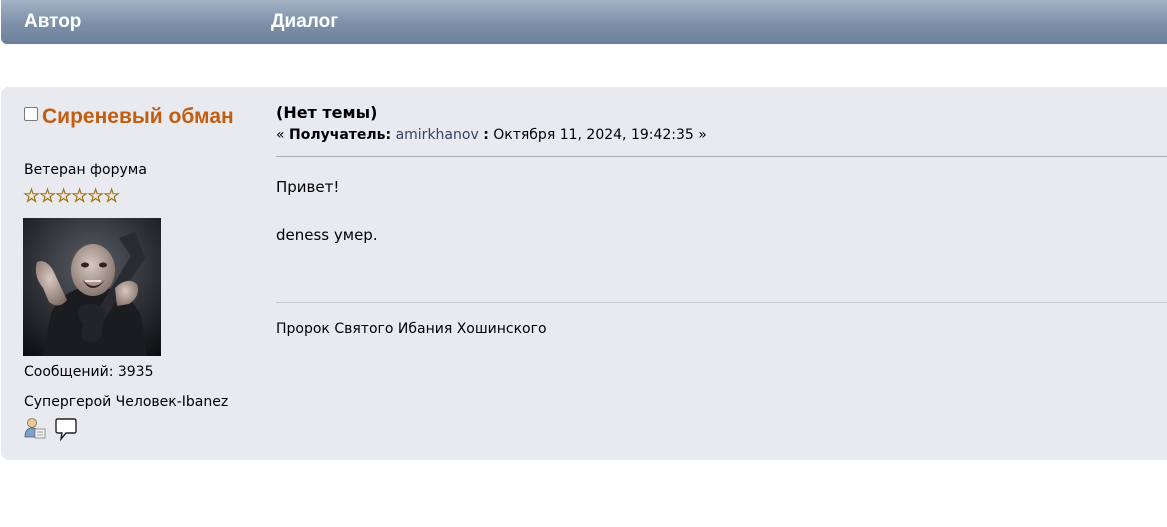 This screenshot has height=527, width=1167. I want to click on message-line: deness умер., so click(327, 235).